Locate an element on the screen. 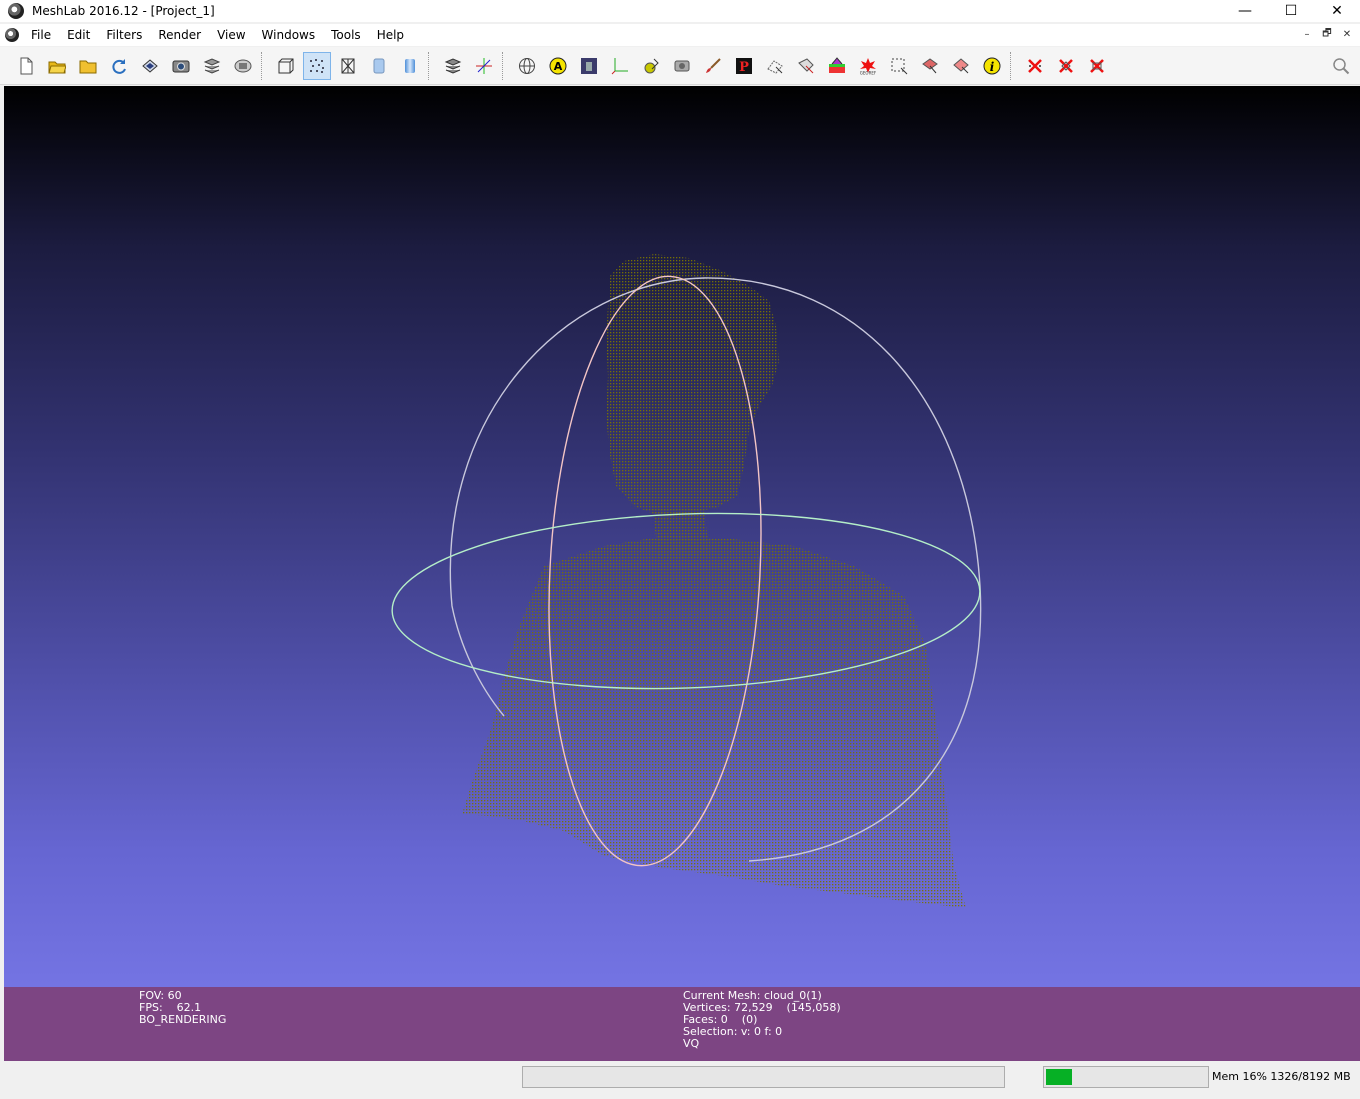  mdi-minimize-button: – is located at coordinates (1307, 34).